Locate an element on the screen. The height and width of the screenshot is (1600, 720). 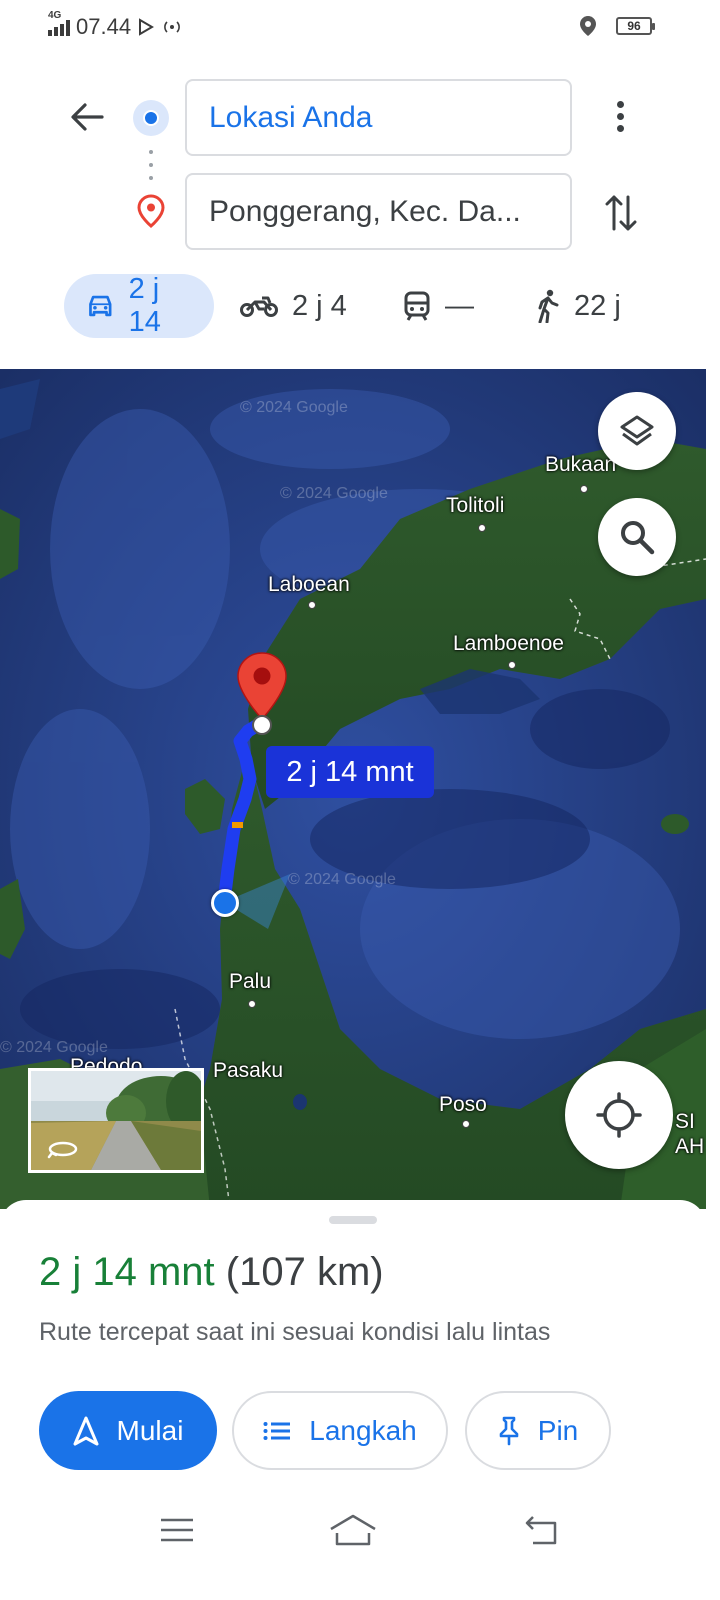
status-bar: 4G 07.44 96 is located at coordinates (360, 28).